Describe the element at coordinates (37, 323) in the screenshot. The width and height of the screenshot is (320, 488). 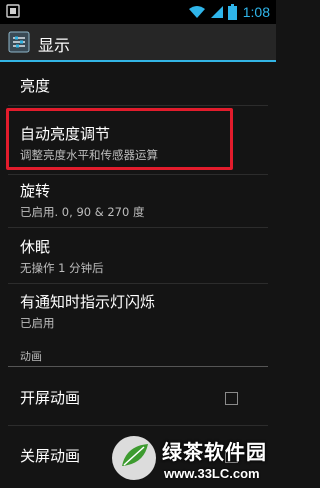
I see `setting-notification-light-summary: 已启用` at that location.